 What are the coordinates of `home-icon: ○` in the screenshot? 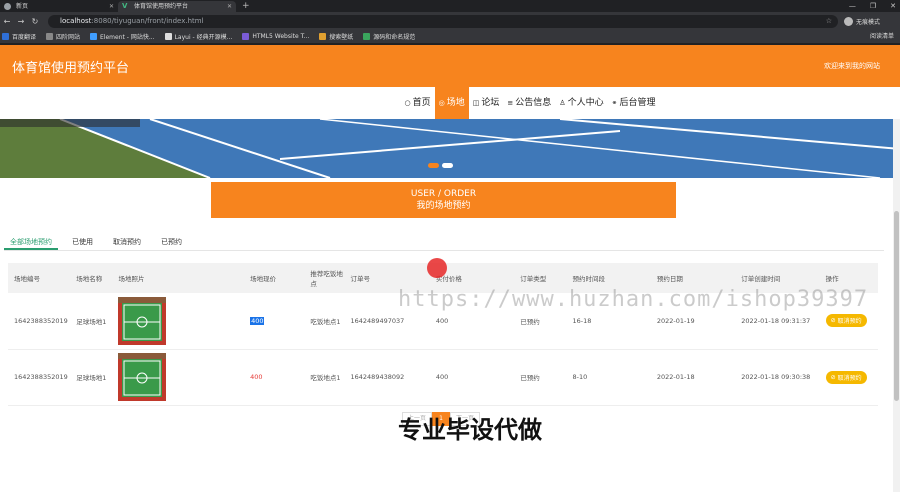 It's located at (407, 103).